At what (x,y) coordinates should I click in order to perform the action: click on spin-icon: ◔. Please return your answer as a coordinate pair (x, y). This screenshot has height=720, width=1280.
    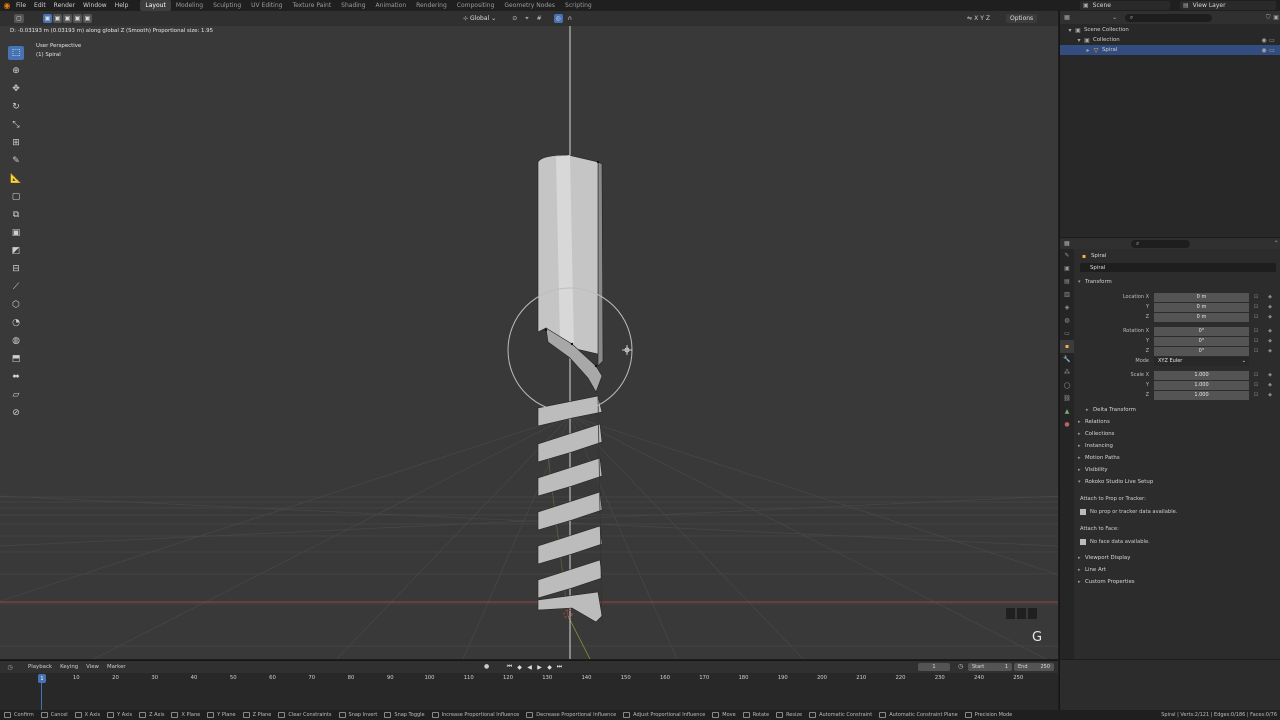
    Looking at the image, I should click on (16, 323).